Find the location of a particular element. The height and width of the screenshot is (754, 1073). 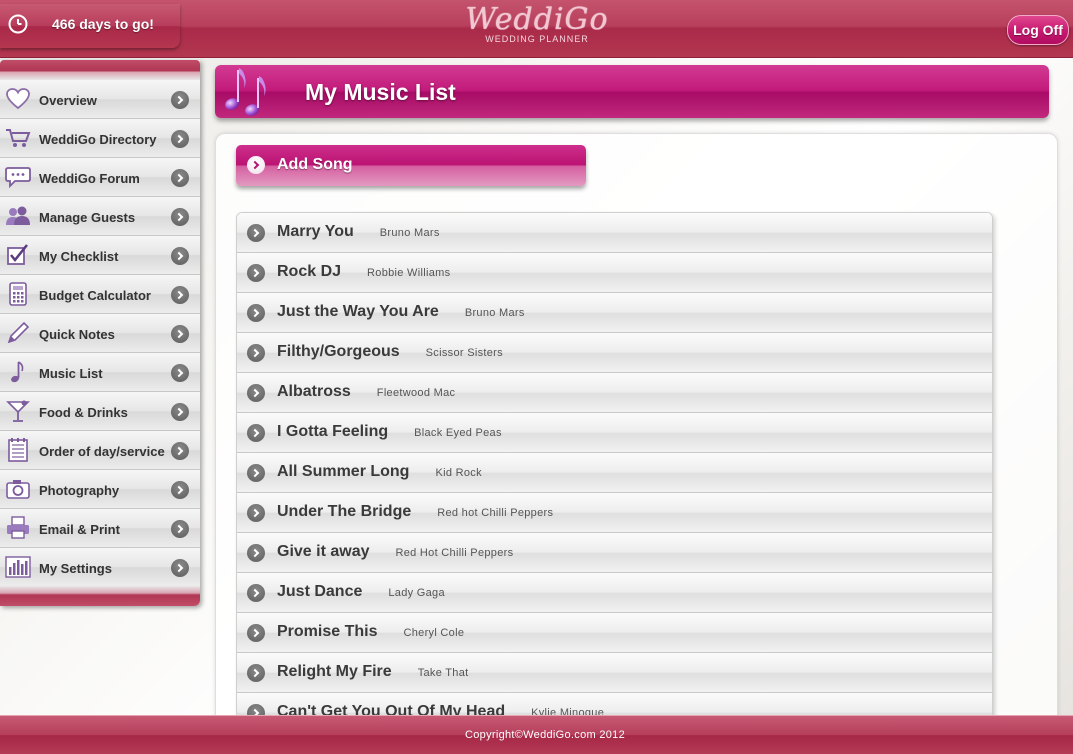

notepad-icon is located at coordinates (18, 450).